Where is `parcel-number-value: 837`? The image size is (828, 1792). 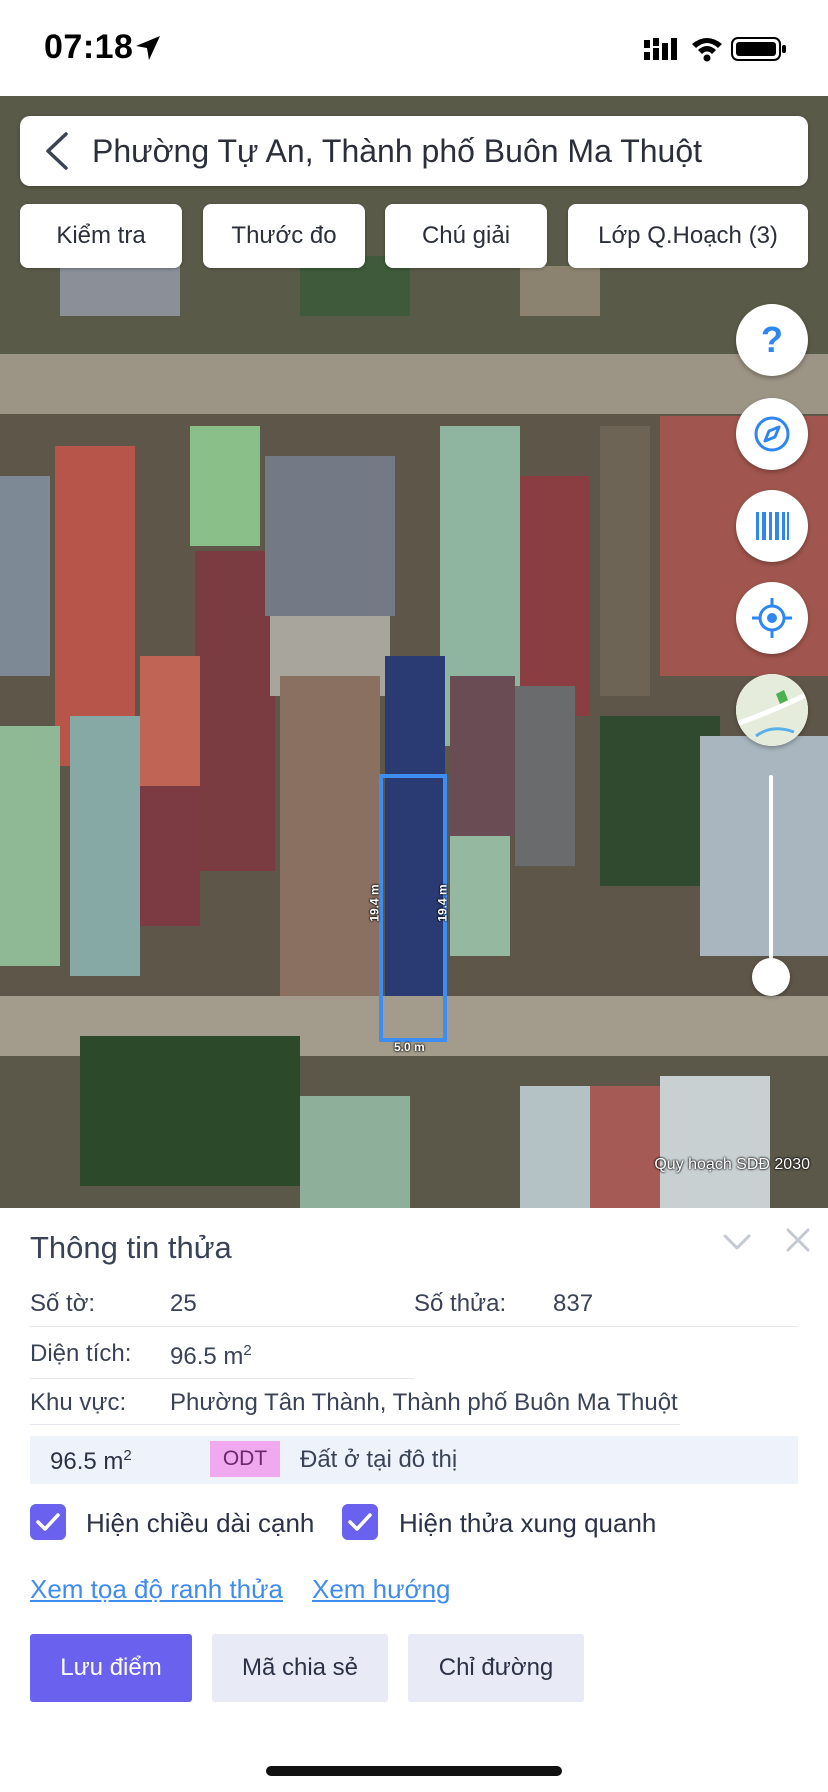
parcel-number-value: 837 is located at coordinates (573, 1303).